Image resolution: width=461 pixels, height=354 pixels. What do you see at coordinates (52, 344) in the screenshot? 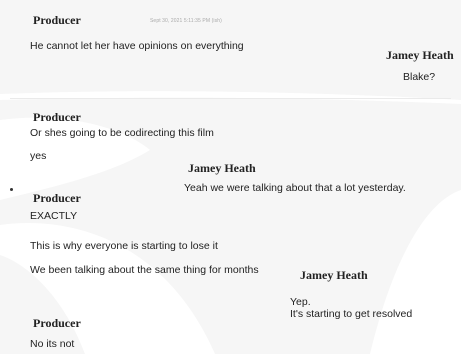
I see `message-text: No its not` at bounding box center [52, 344].